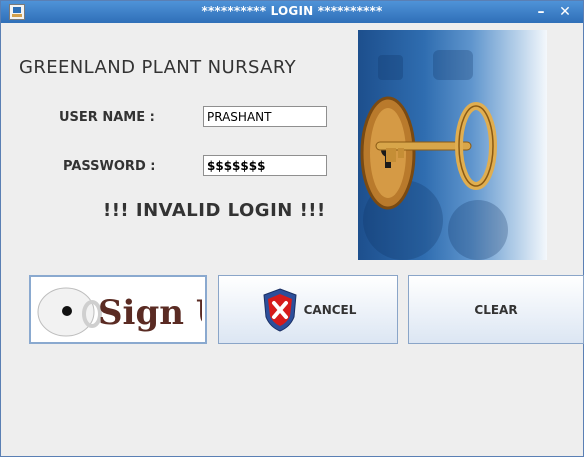  I want to click on clear-label: CLEAR, so click(496, 309).